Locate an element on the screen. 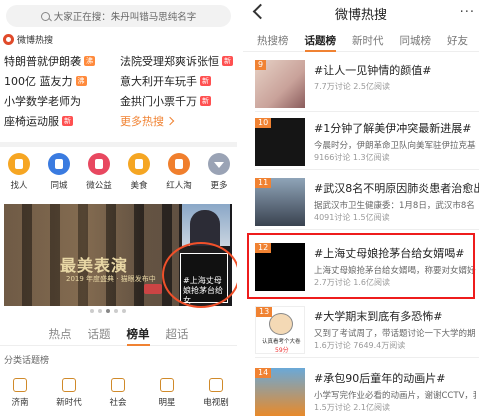 The width and height of the screenshot is (479, 419). tab-hot-search: 热搜榜 is located at coordinates (273, 39).